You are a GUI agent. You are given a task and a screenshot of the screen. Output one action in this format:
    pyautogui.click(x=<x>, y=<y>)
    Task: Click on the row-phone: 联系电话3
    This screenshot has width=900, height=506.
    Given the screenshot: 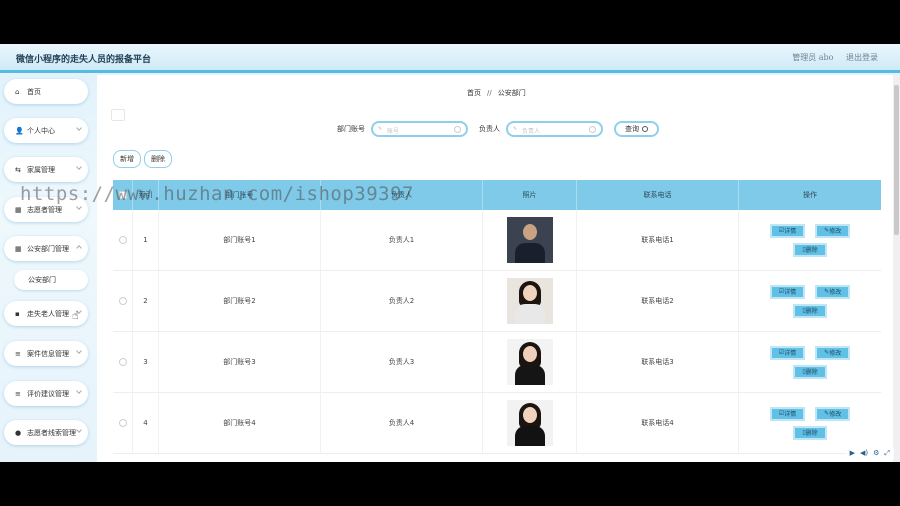 What is the action you would take?
    pyautogui.click(x=658, y=362)
    